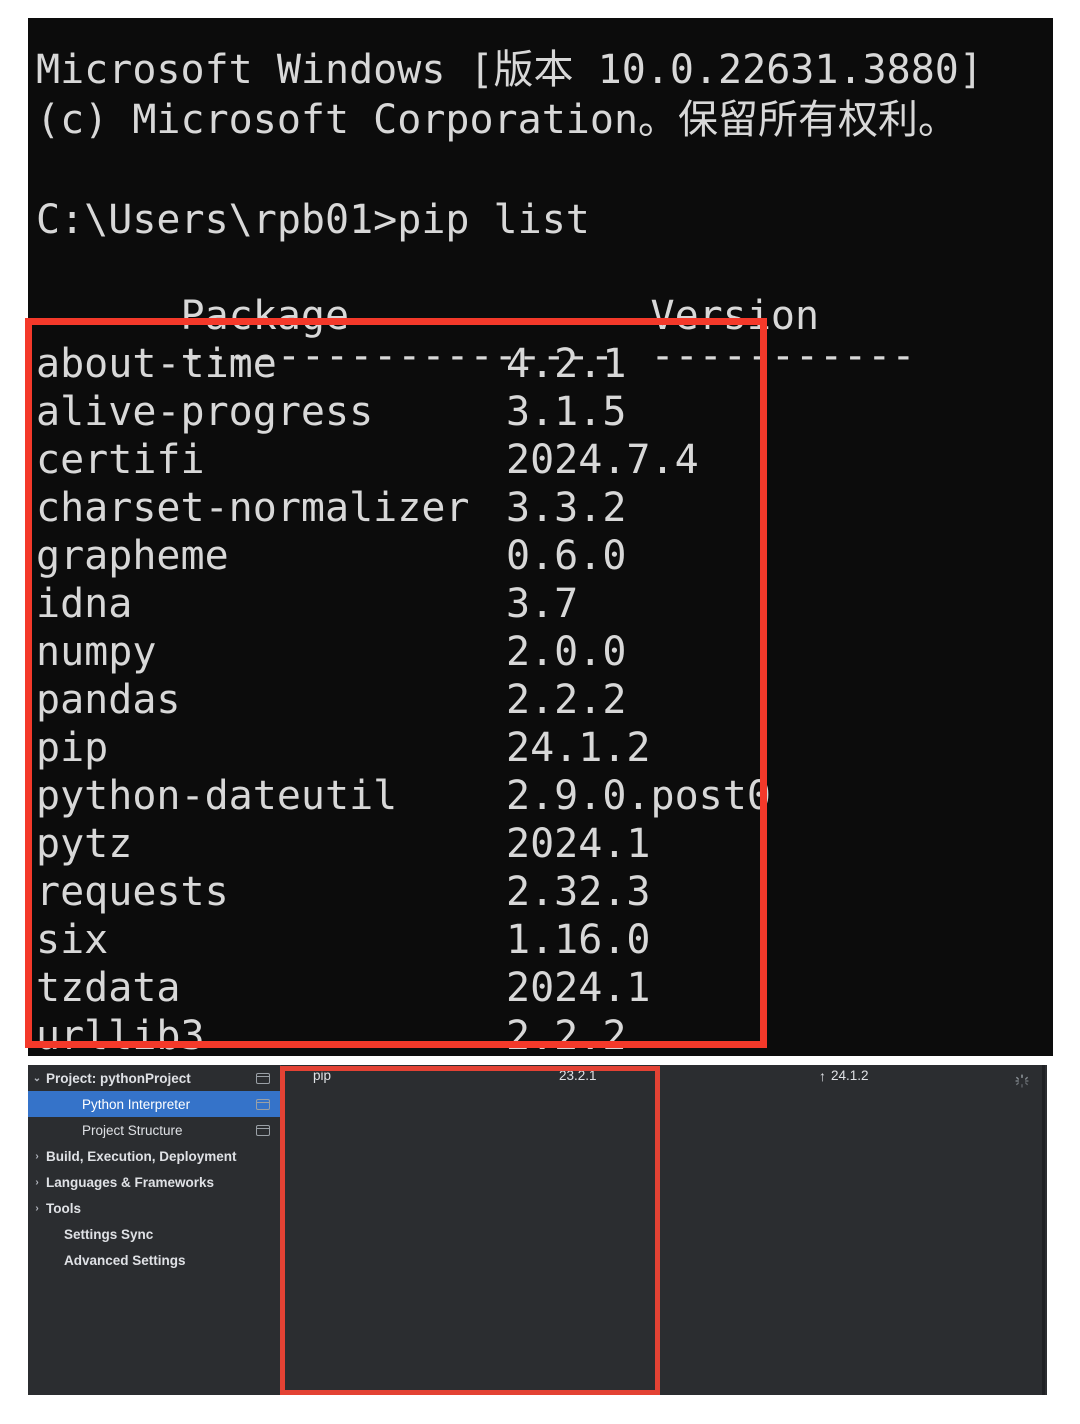 The image size is (1080, 1424). I want to click on terminal-package-name: pip, so click(72, 748).